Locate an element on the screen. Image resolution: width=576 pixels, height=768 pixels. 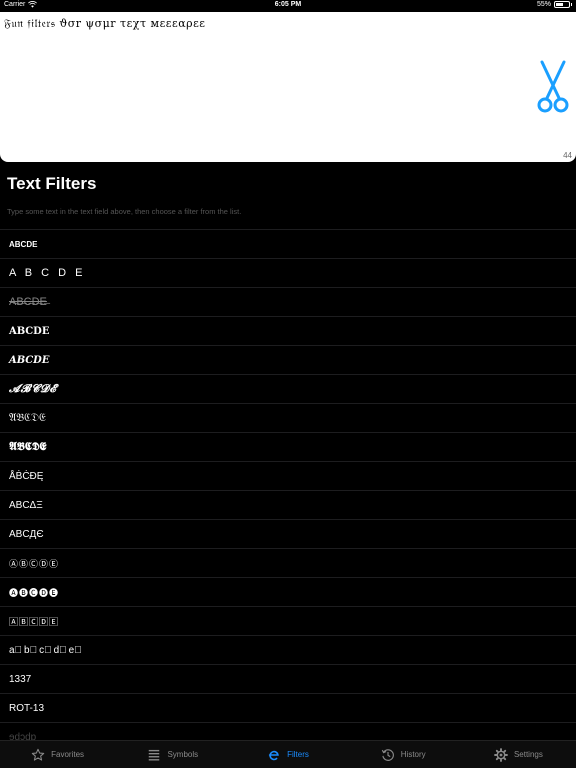
filter-row: ROT-13 is located at coordinates (288, 707).